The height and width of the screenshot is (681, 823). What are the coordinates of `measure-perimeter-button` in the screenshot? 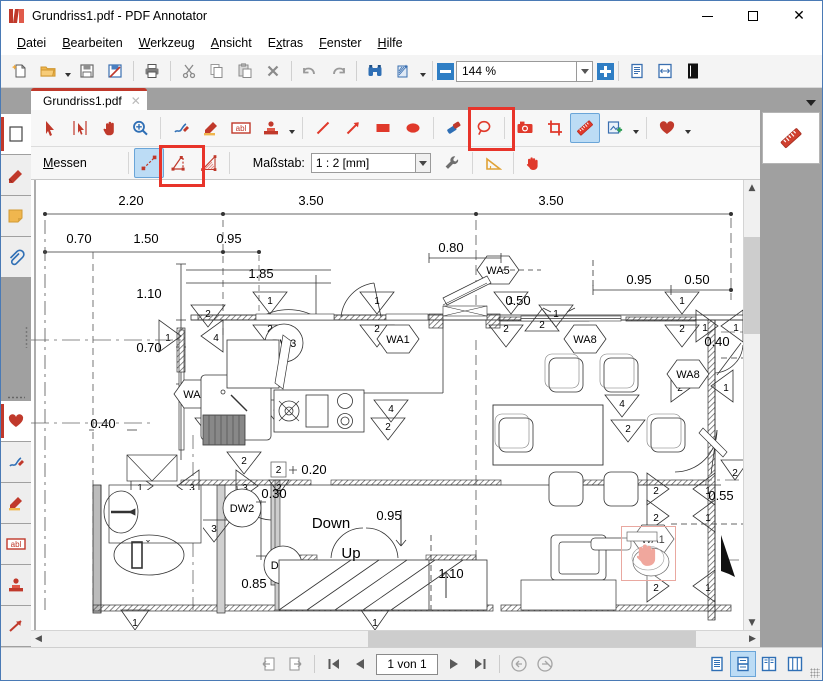 It's located at (179, 163).